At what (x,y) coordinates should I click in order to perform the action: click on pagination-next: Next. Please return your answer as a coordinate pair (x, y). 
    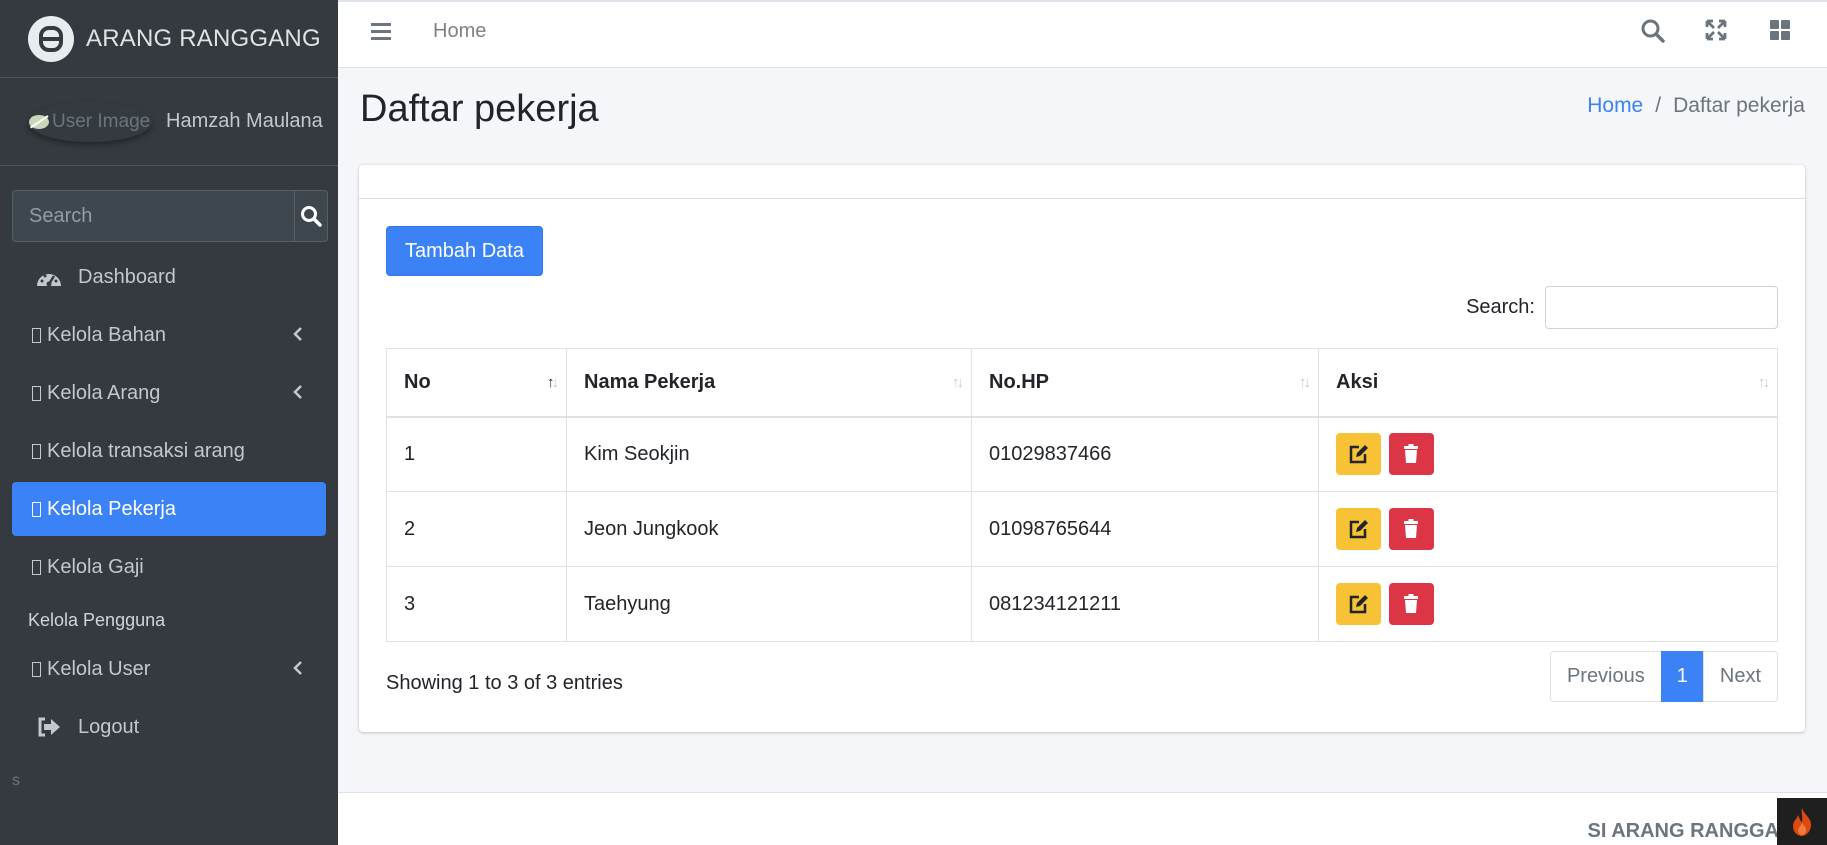
    Looking at the image, I should click on (1740, 676).